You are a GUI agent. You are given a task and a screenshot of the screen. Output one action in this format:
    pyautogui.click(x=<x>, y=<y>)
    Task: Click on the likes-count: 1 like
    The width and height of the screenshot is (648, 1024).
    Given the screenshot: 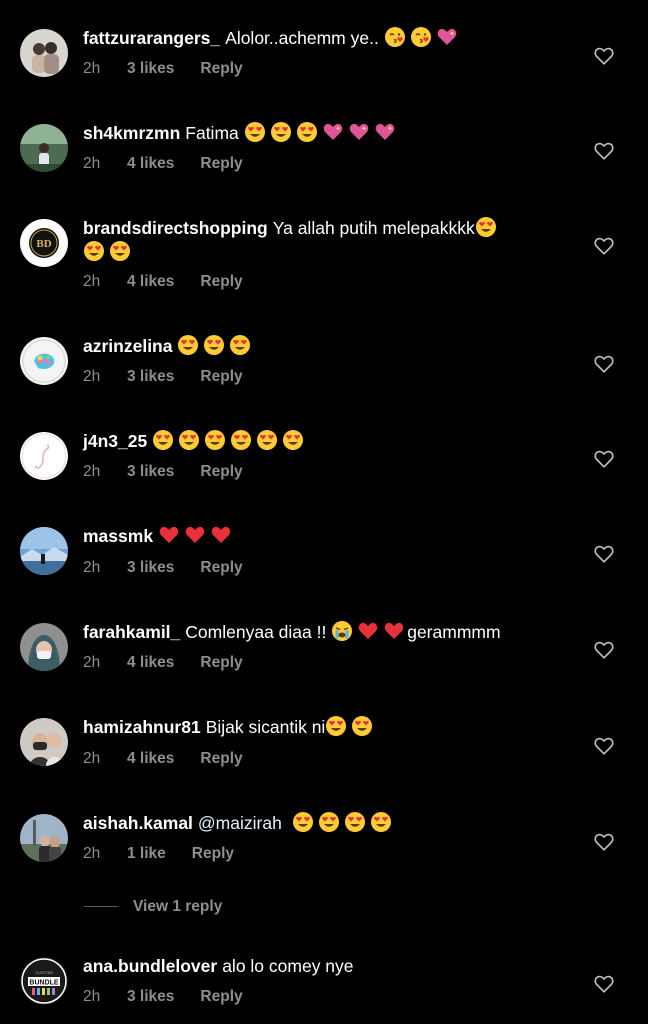 What is the action you would take?
    pyautogui.click(x=146, y=854)
    